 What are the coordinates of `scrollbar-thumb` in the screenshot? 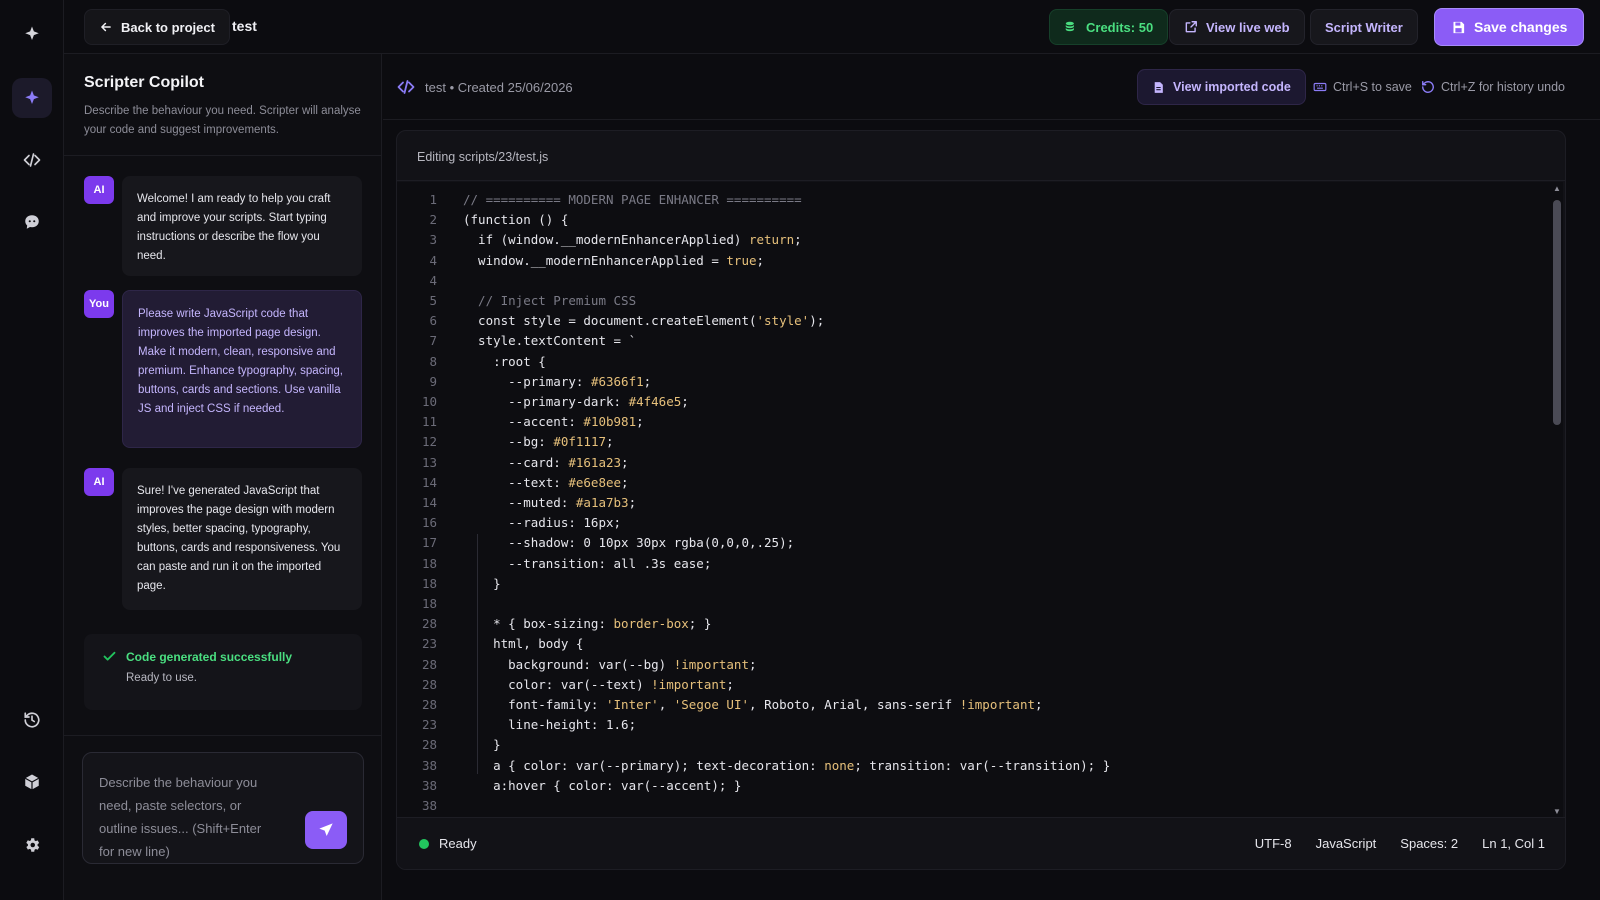 It's located at (1557, 312).